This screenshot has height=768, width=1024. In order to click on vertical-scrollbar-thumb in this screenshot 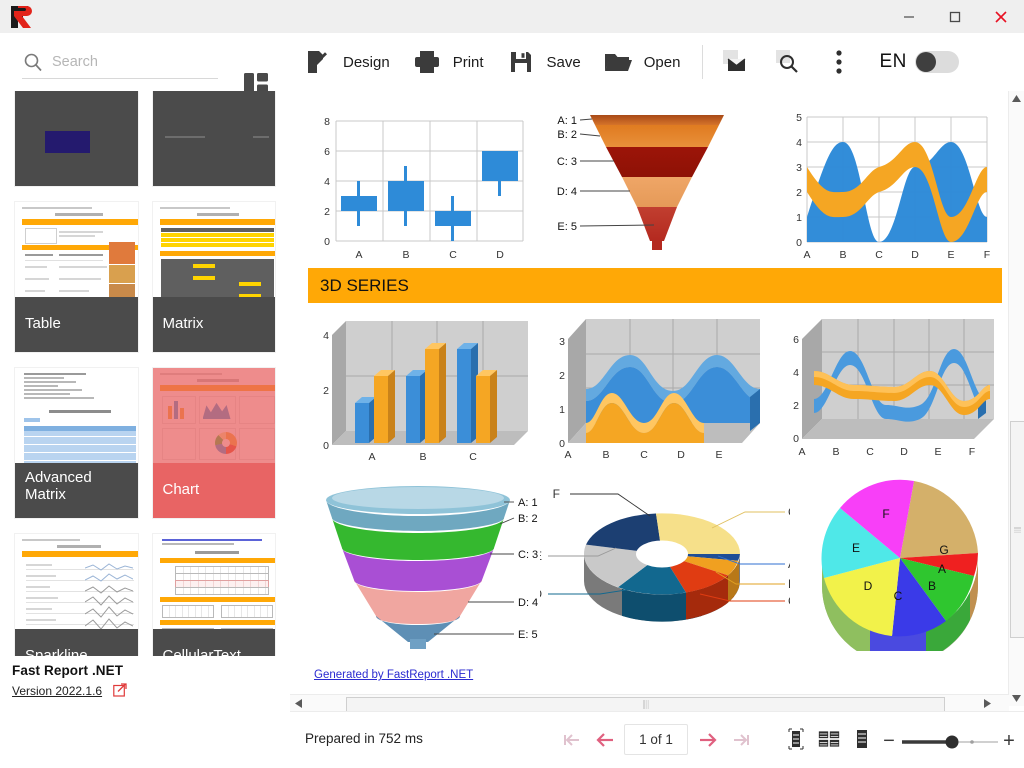, I will do `click(1017, 529)`.